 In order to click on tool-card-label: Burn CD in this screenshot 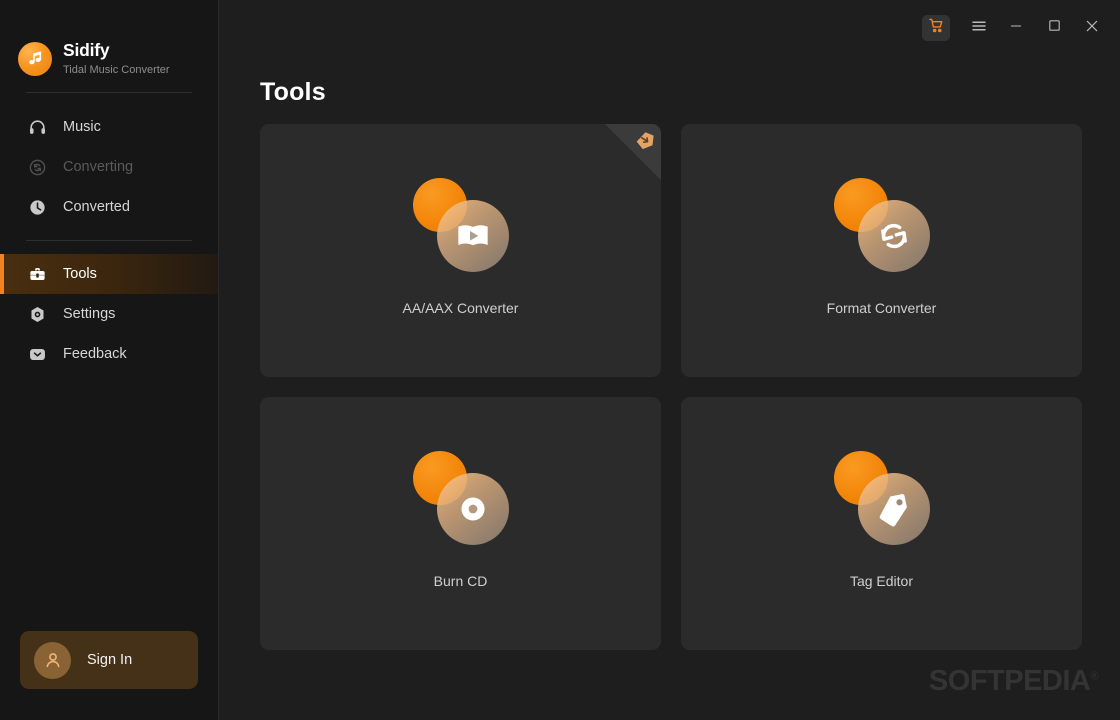, I will do `click(460, 581)`.